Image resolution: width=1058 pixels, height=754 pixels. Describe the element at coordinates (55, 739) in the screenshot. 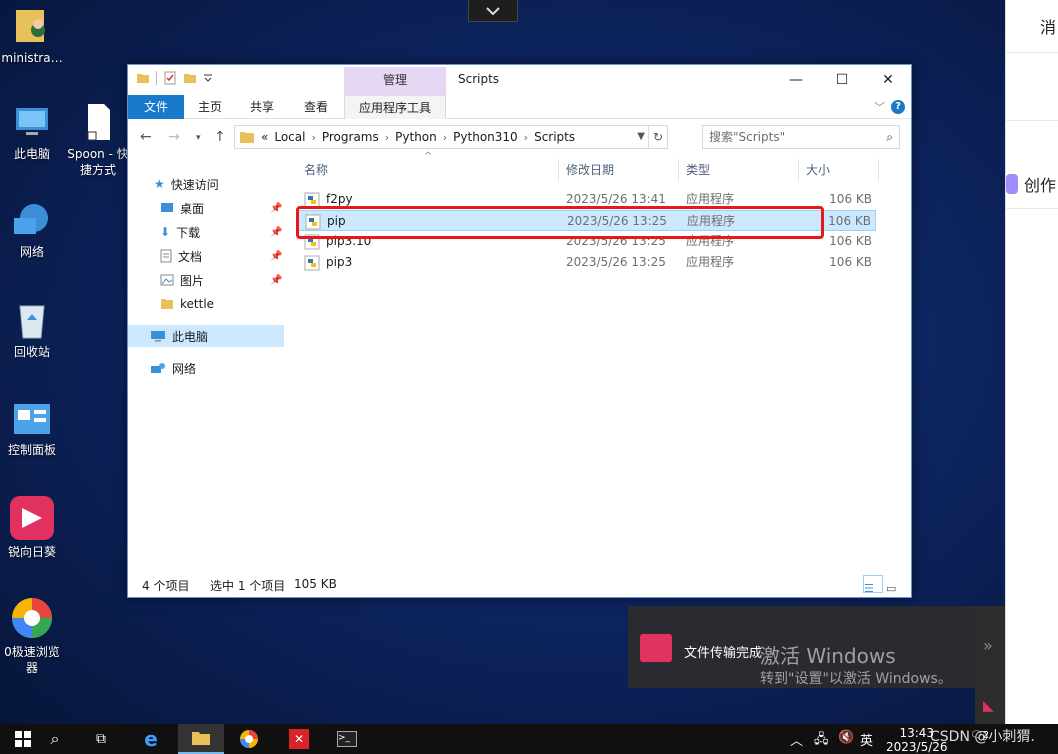

I see `search-button: ⌕` at that location.